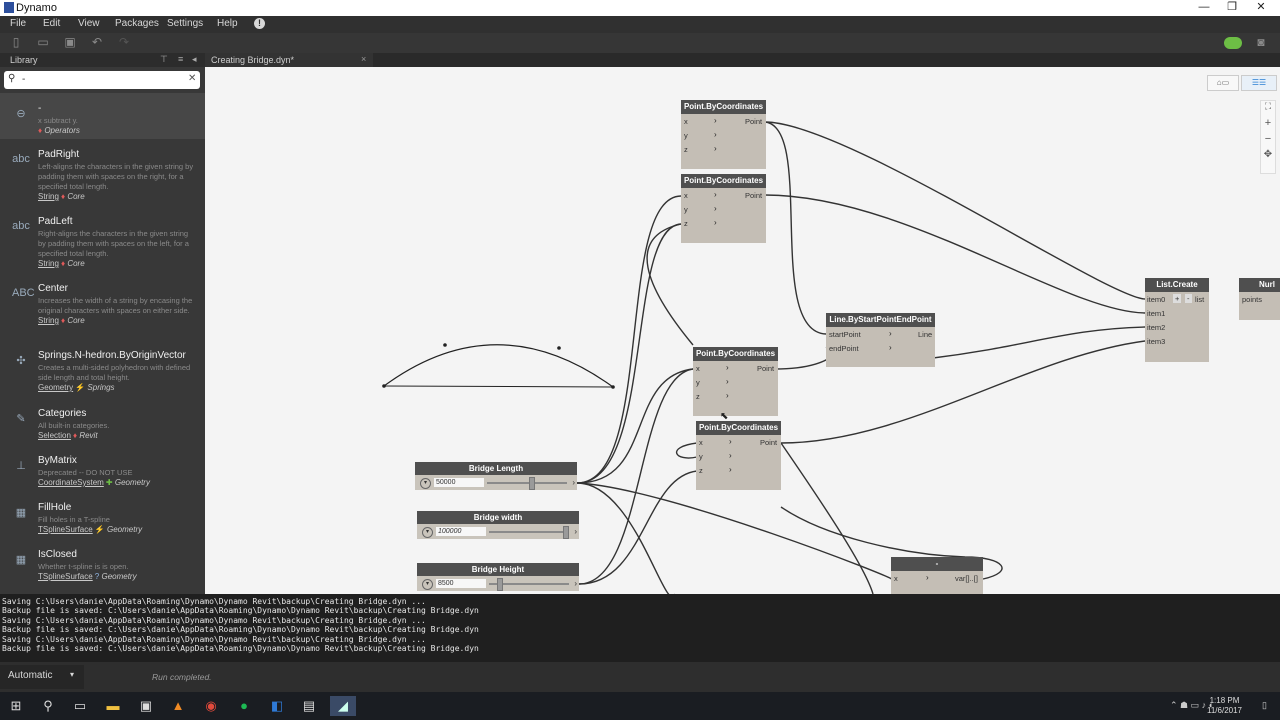 Image resolution: width=1280 pixels, height=720 pixels. Describe the element at coordinates (1199, 299) in the screenshot. I see `port-list-out: list` at that location.